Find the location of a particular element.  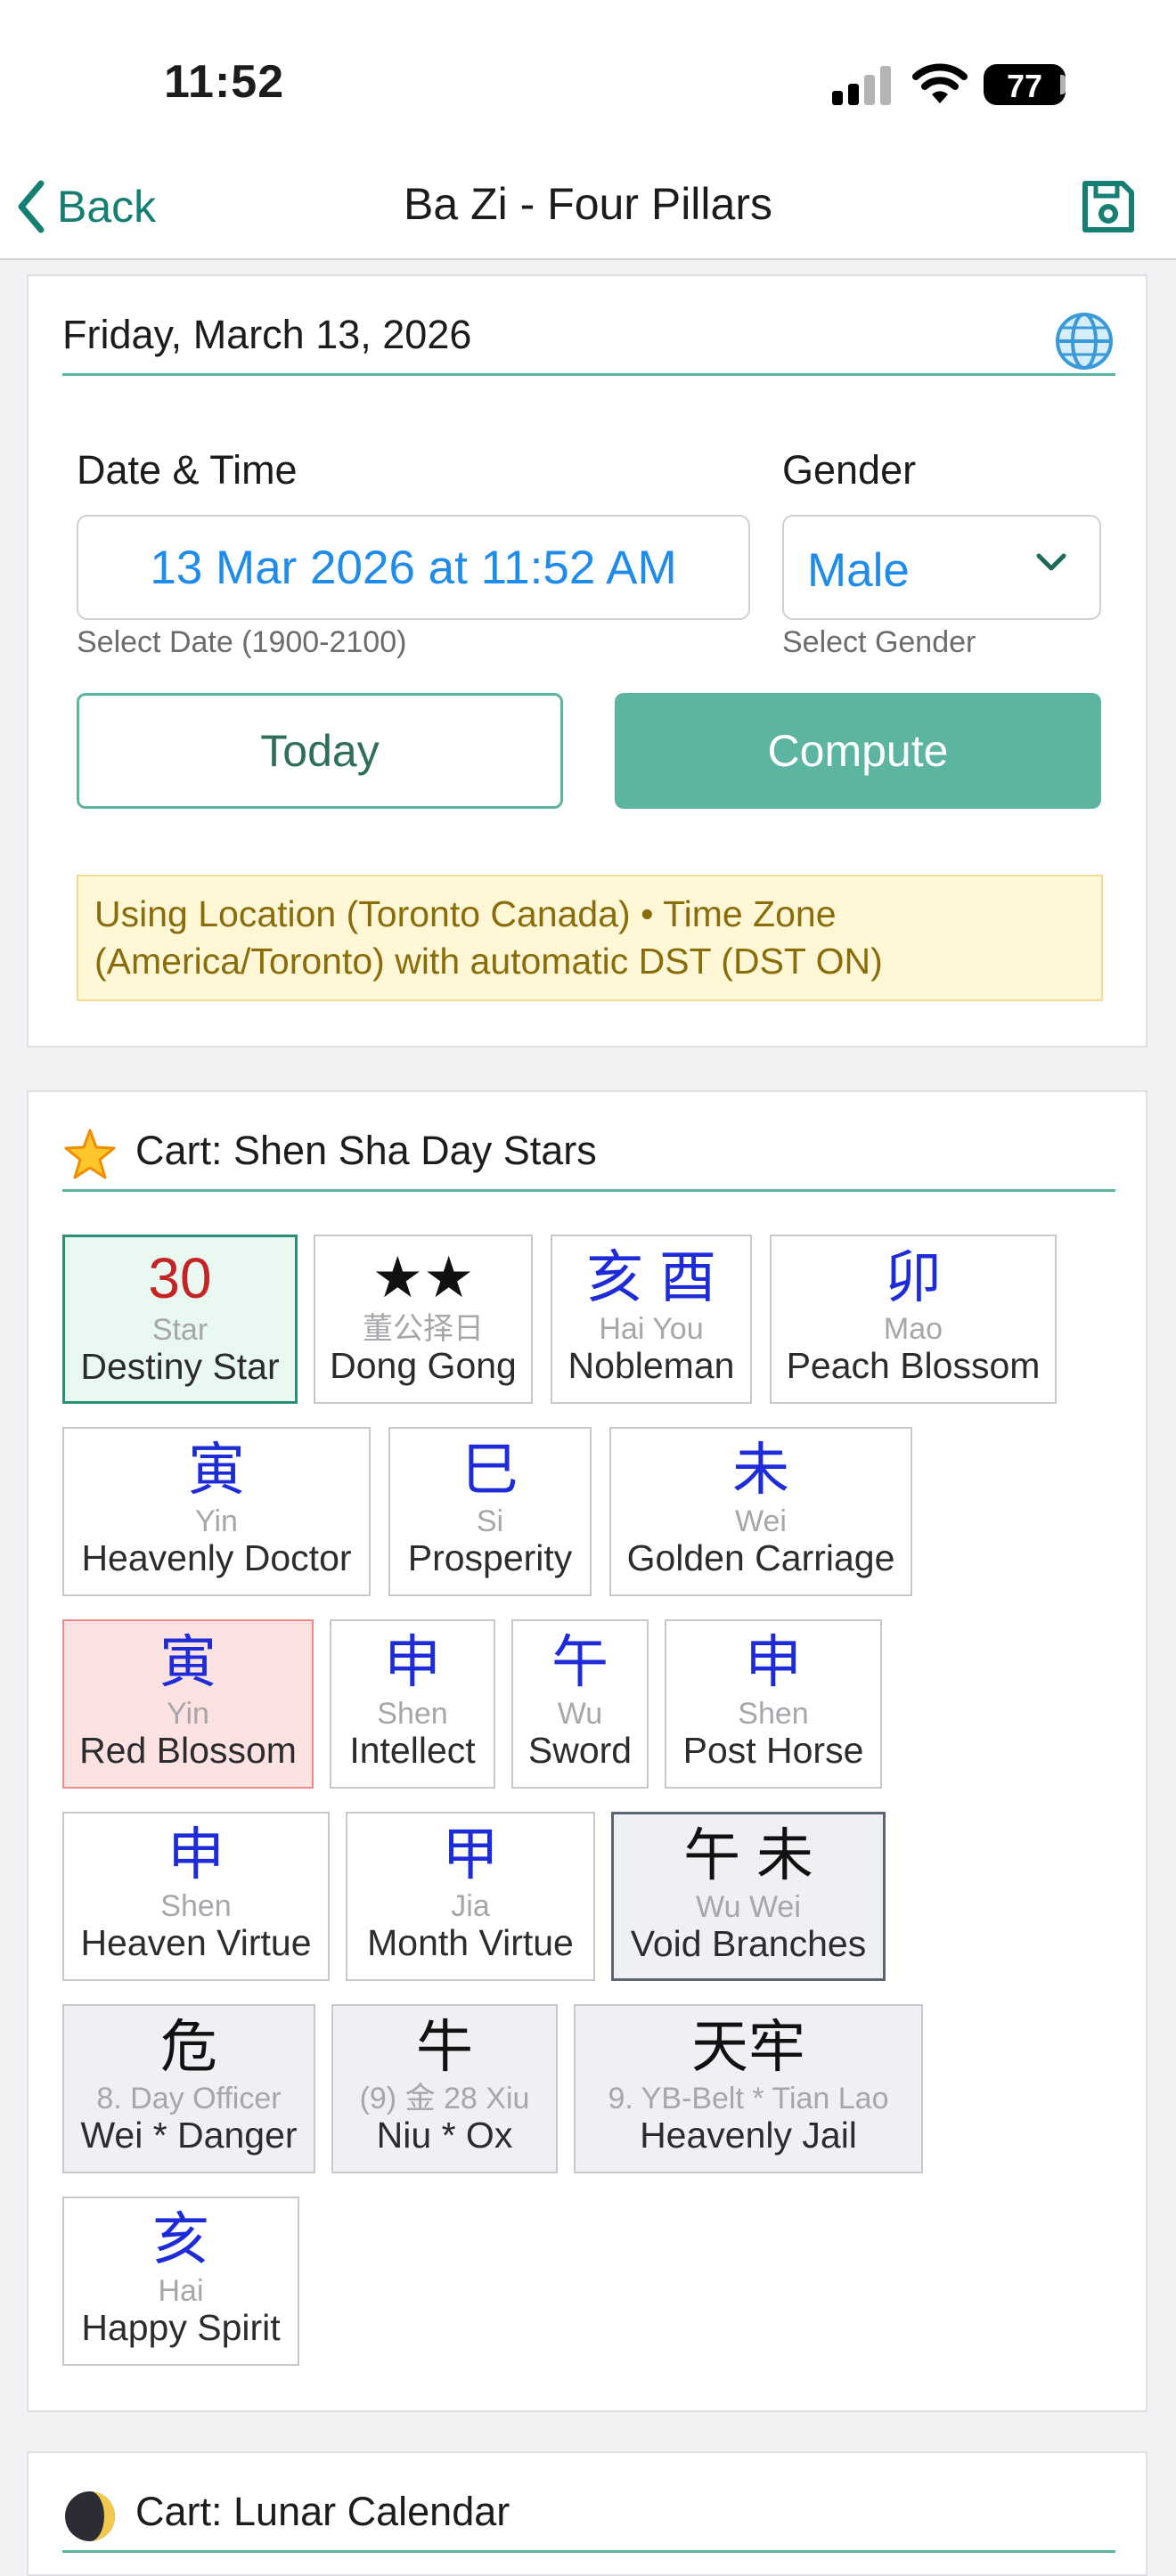

tile-name: Golden Carriage is located at coordinates (760, 1558).